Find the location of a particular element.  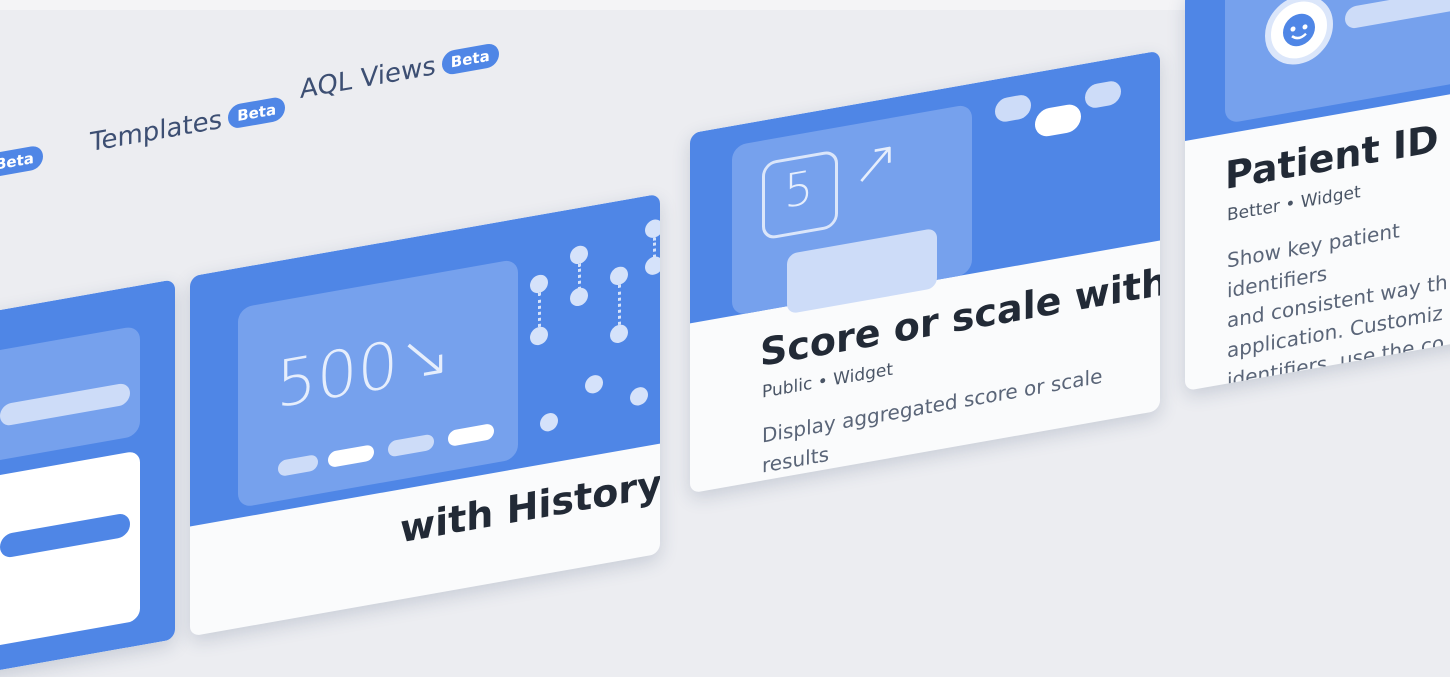

tab-aql-views: AQL Views Beta is located at coordinates (399, 72).